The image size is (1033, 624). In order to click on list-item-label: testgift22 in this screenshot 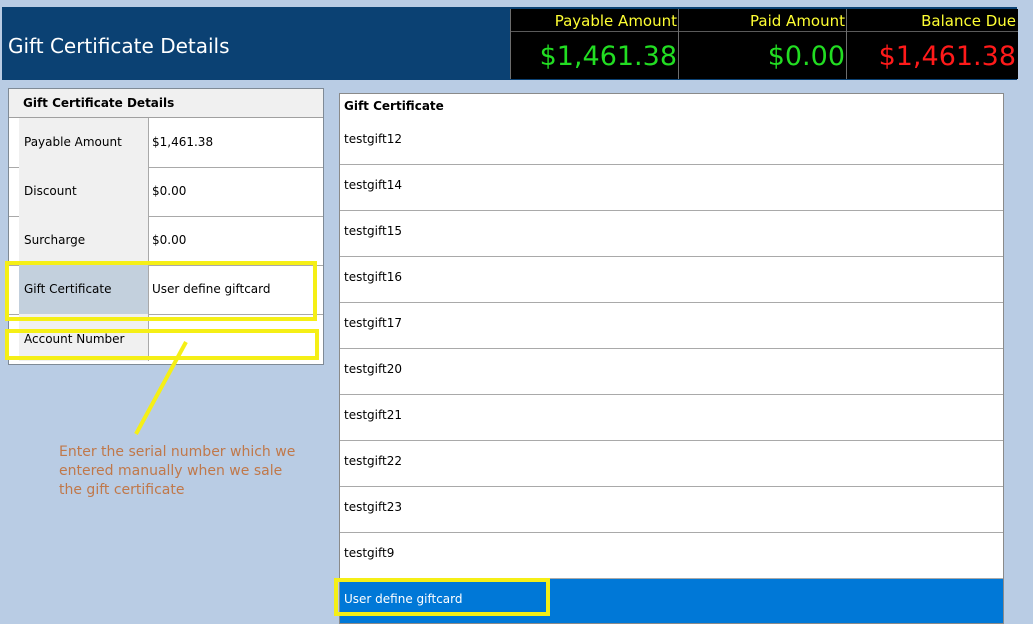, I will do `click(373, 461)`.